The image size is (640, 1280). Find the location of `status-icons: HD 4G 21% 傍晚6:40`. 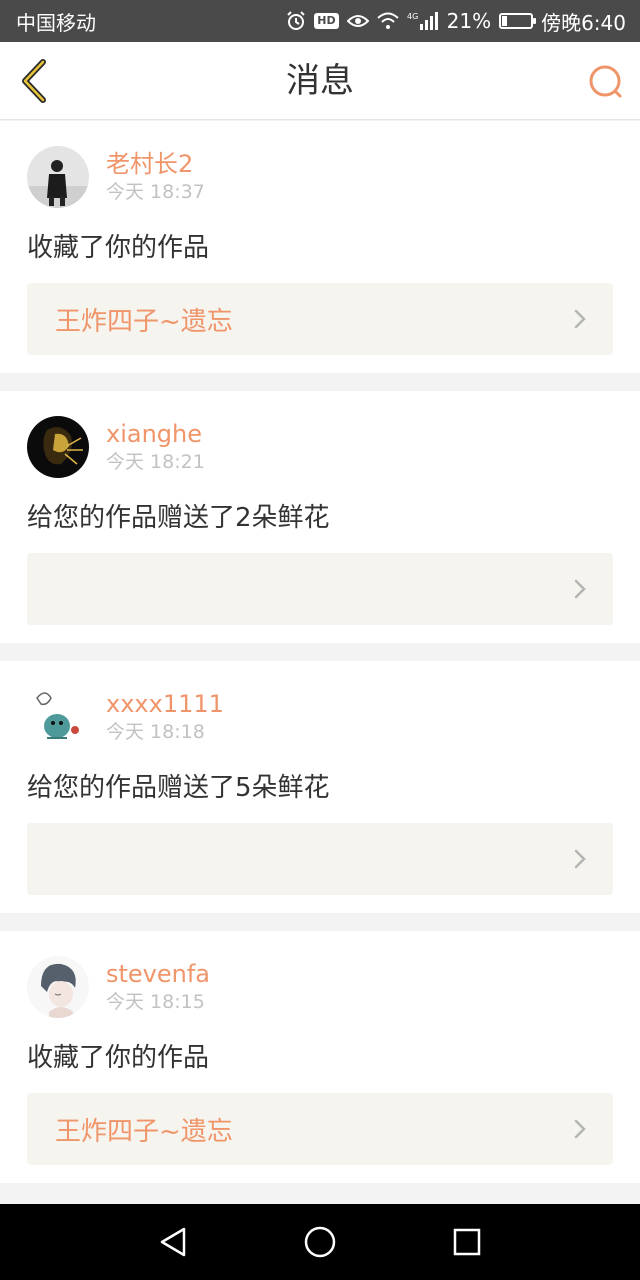

status-icons: HD 4G 21% 傍晚6:40 is located at coordinates (456, 21).